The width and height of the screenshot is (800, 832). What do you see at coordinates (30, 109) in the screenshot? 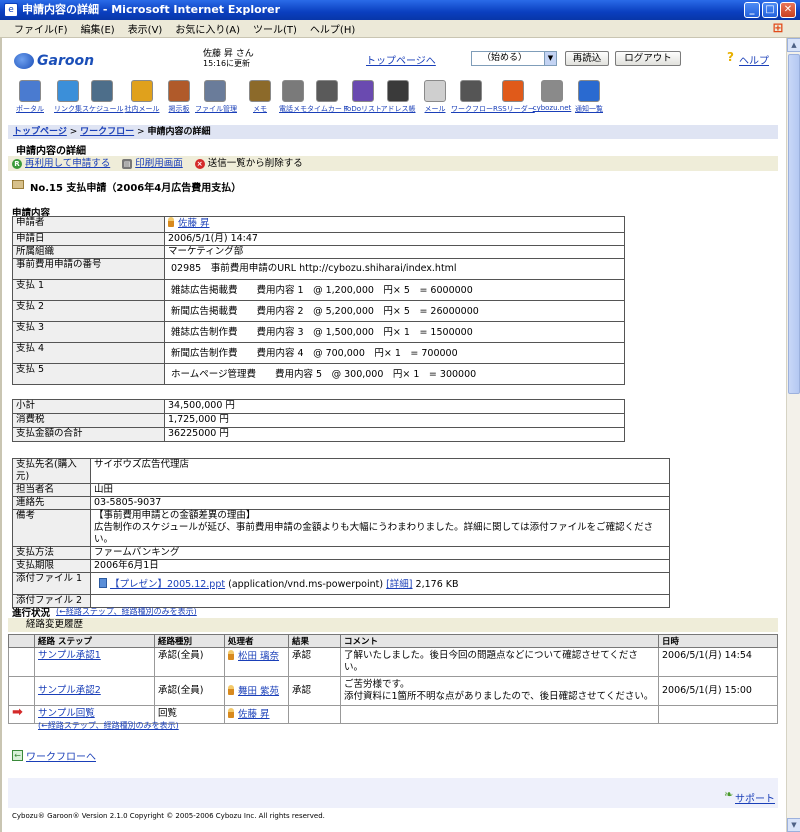
I see `app-label: ポータル` at bounding box center [30, 109].